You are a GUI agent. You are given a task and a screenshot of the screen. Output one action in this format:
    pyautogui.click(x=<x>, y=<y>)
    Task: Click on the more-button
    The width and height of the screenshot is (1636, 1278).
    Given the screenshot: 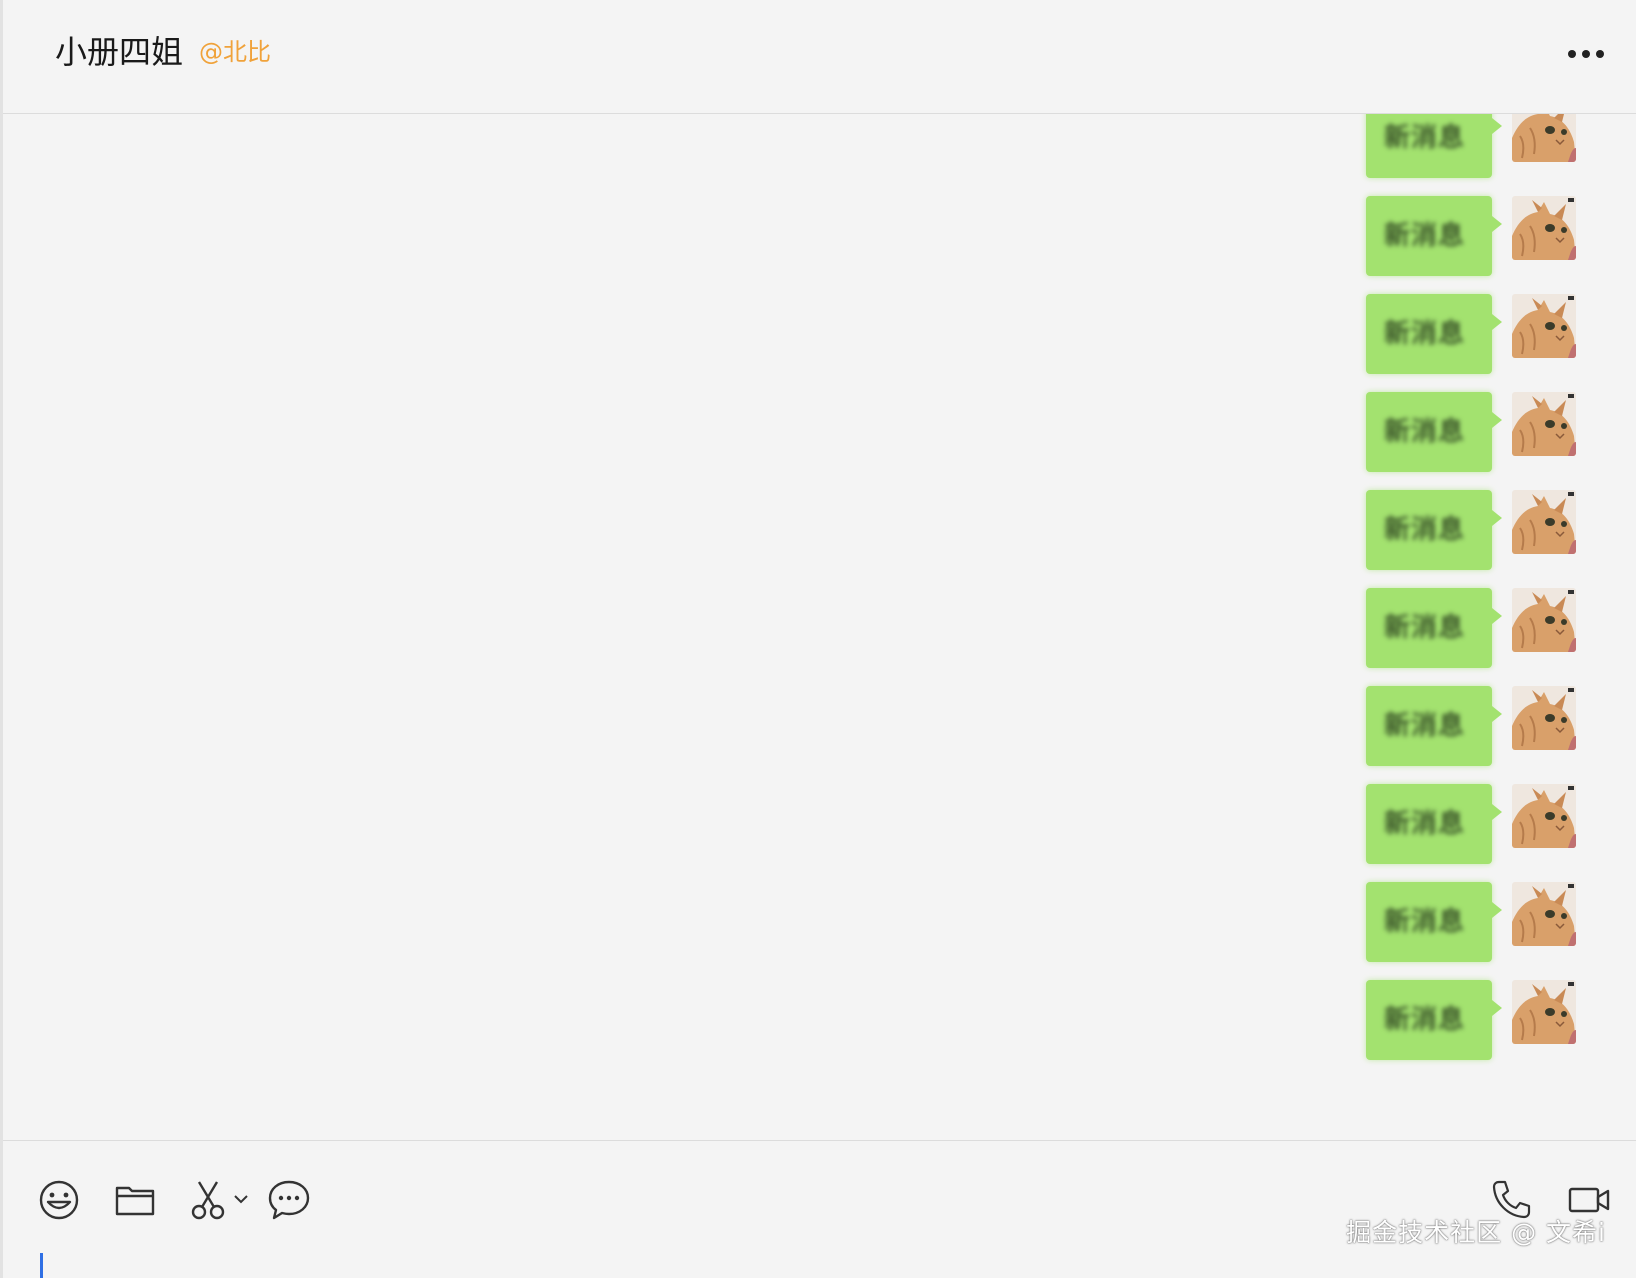 What is the action you would take?
    pyautogui.click(x=1586, y=54)
    